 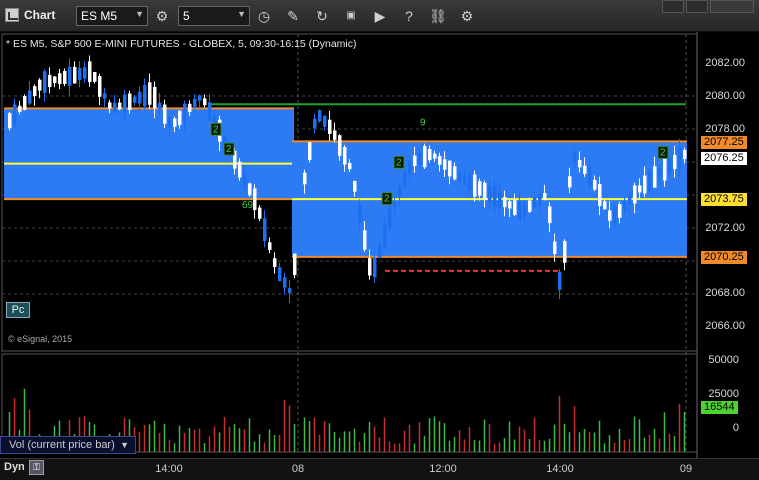 I want to click on price-tick: 2082.00, so click(x=725, y=63).